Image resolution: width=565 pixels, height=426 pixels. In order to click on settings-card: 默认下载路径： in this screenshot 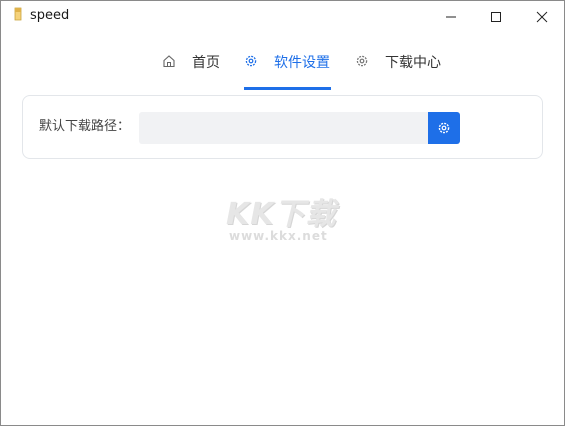, I will do `click(282, 127)`.